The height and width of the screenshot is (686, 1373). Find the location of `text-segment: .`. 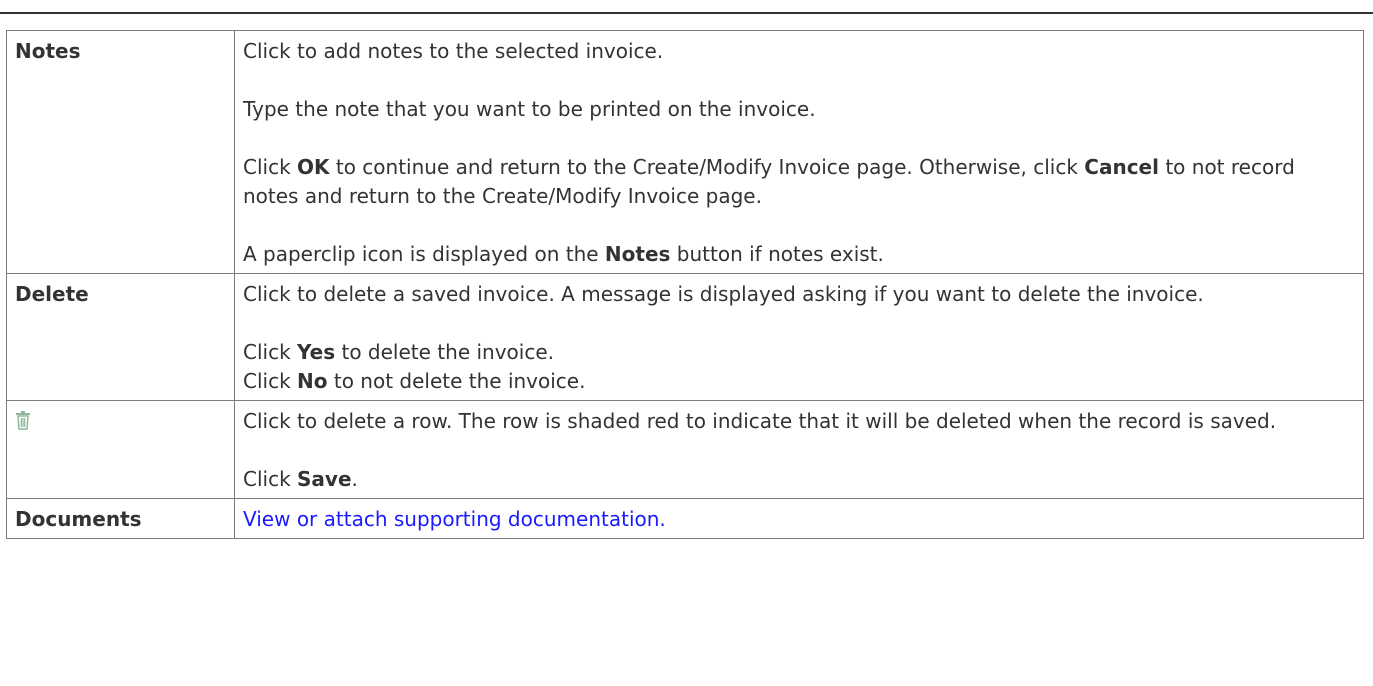

text-segment: . is located at coordinates (354, 479).